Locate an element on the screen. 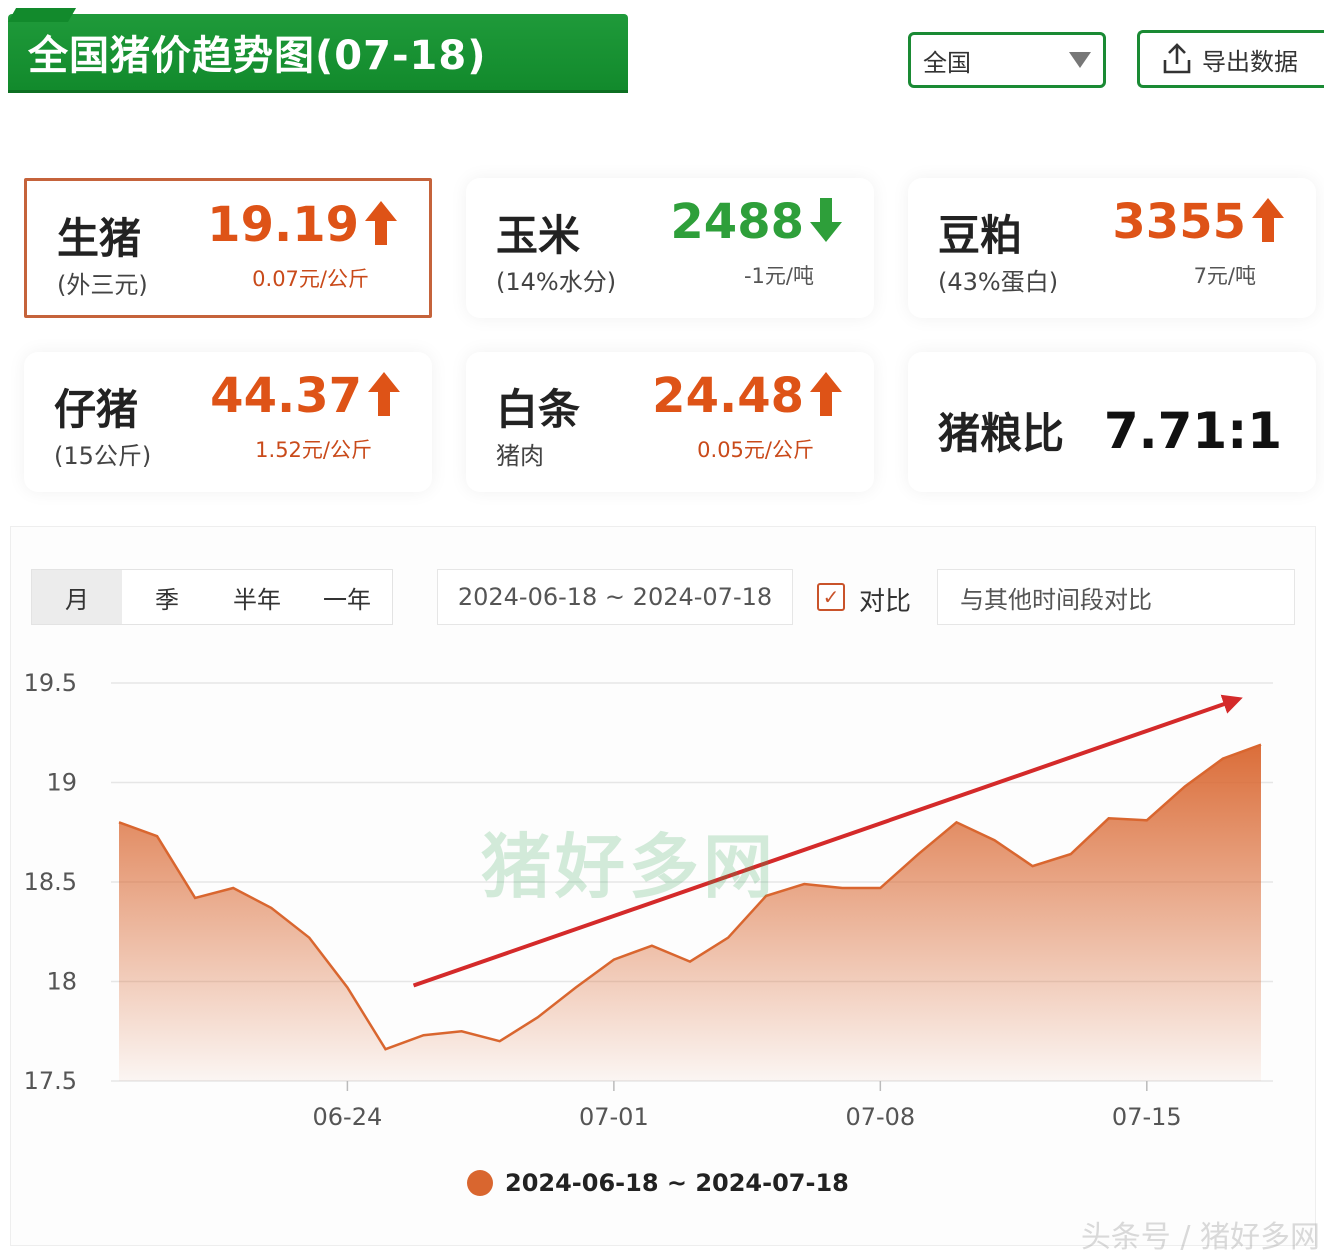  card-name: 仔猪 is located at coordinates (96, 409).